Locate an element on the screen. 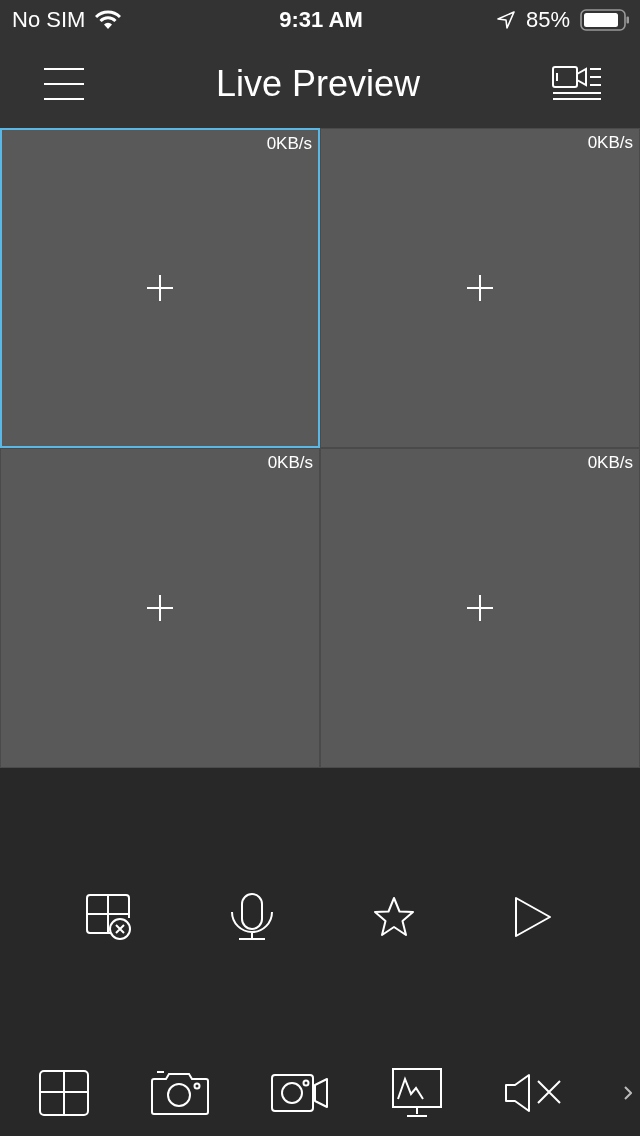 This screenshot has height=1136, width=640. video-camera-icon is located at coordinates (300, 1093).